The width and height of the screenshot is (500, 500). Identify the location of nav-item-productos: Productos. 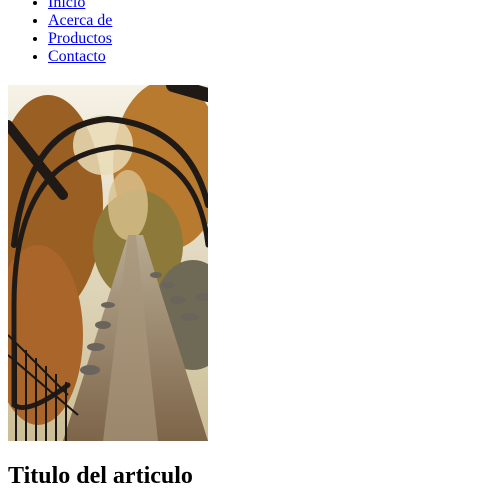
(80, 39).